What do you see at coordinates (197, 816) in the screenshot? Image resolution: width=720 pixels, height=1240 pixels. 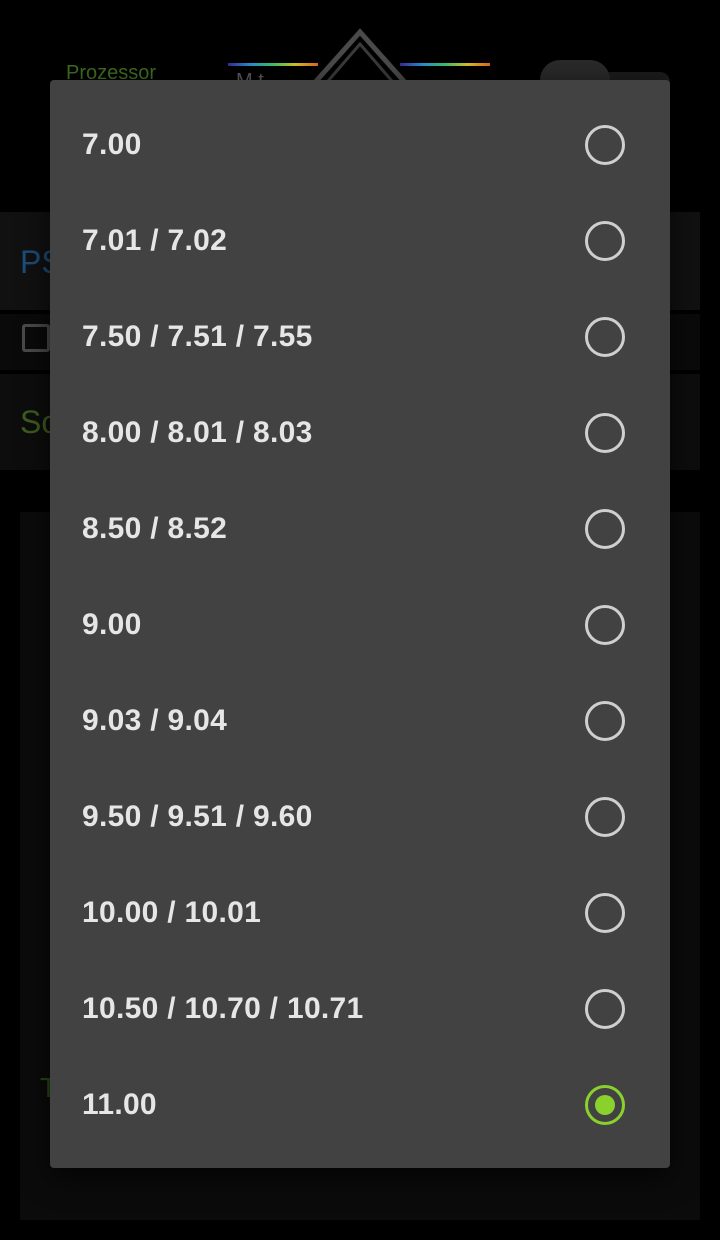 I see `firmware-option-label: 9.50 / 9.51 / 9.60` at bounding box center [197, 816].